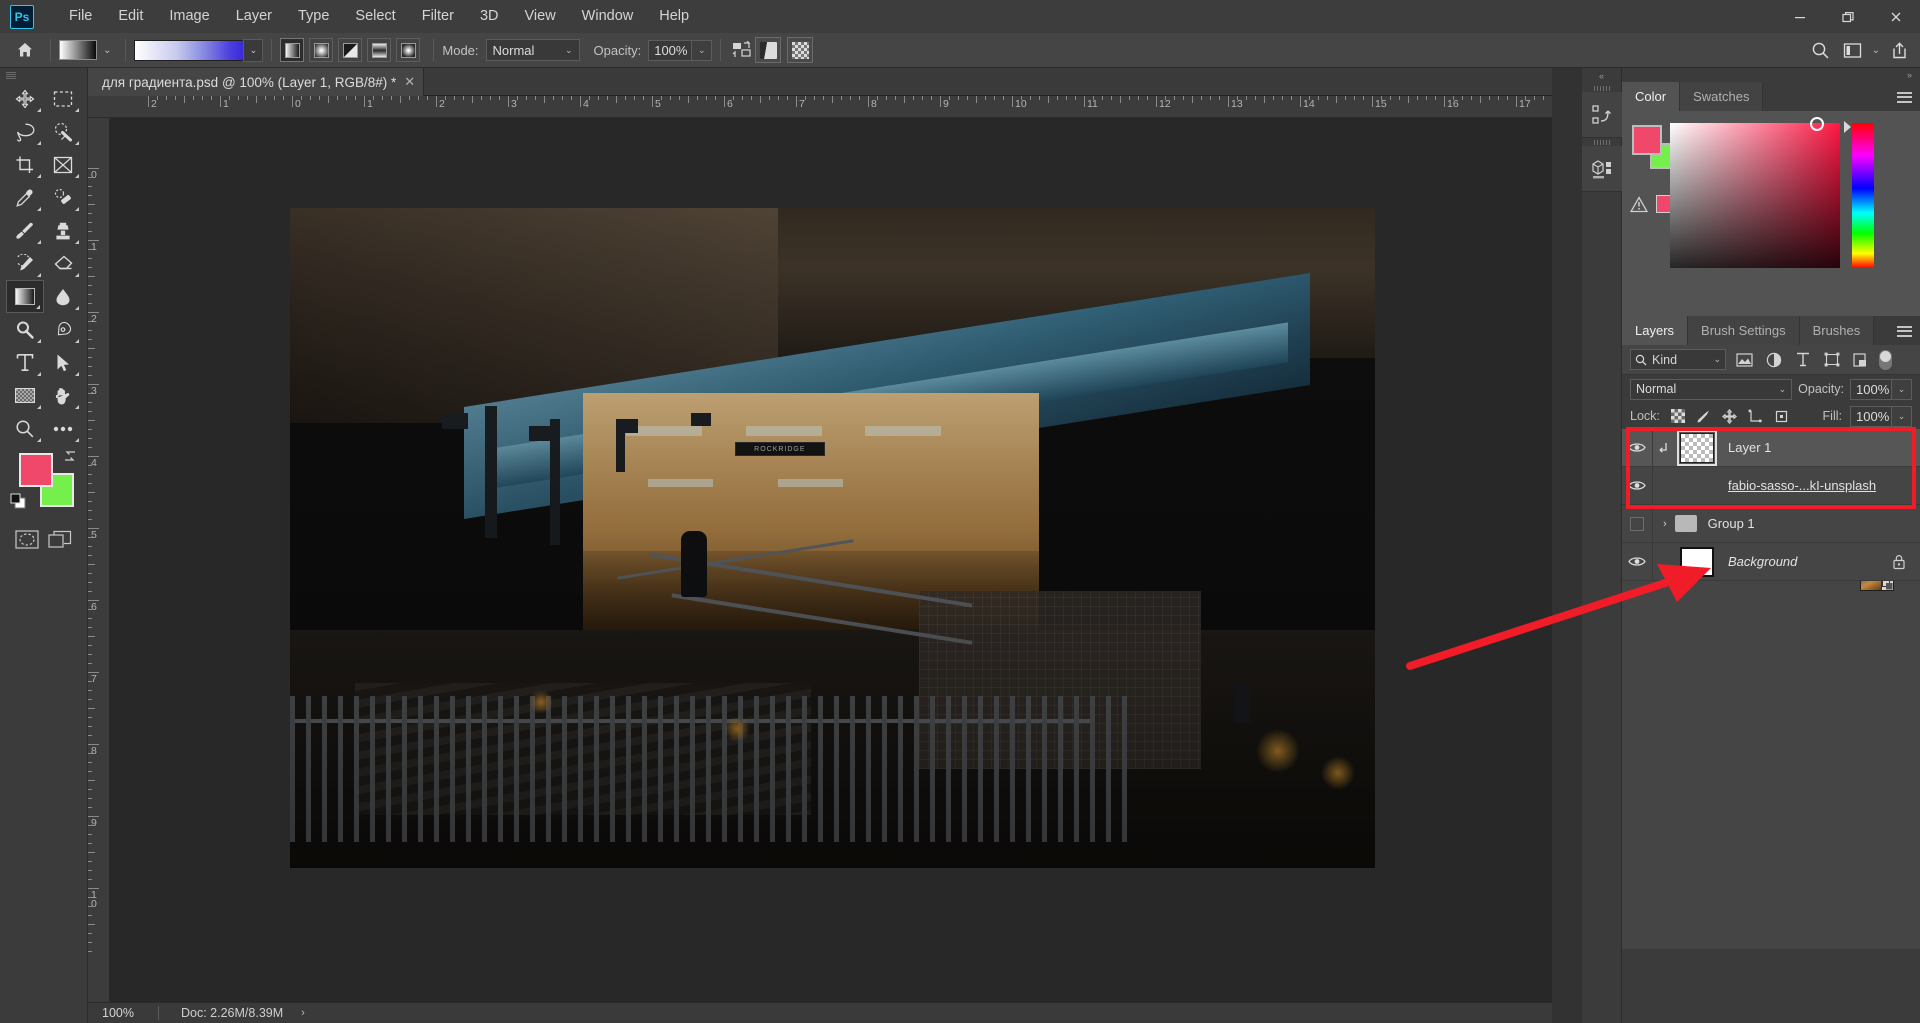 The image size is (1920, 1023). I want to click on close-icon: ✕, so click(409, 82).